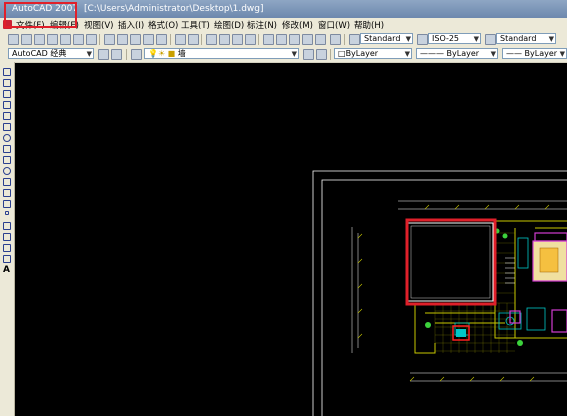 The image size is (567, 416). What do you see at coordinates (193, 39) in the screenshot?
I see `redo-icon` at bounding box center [193, 39].